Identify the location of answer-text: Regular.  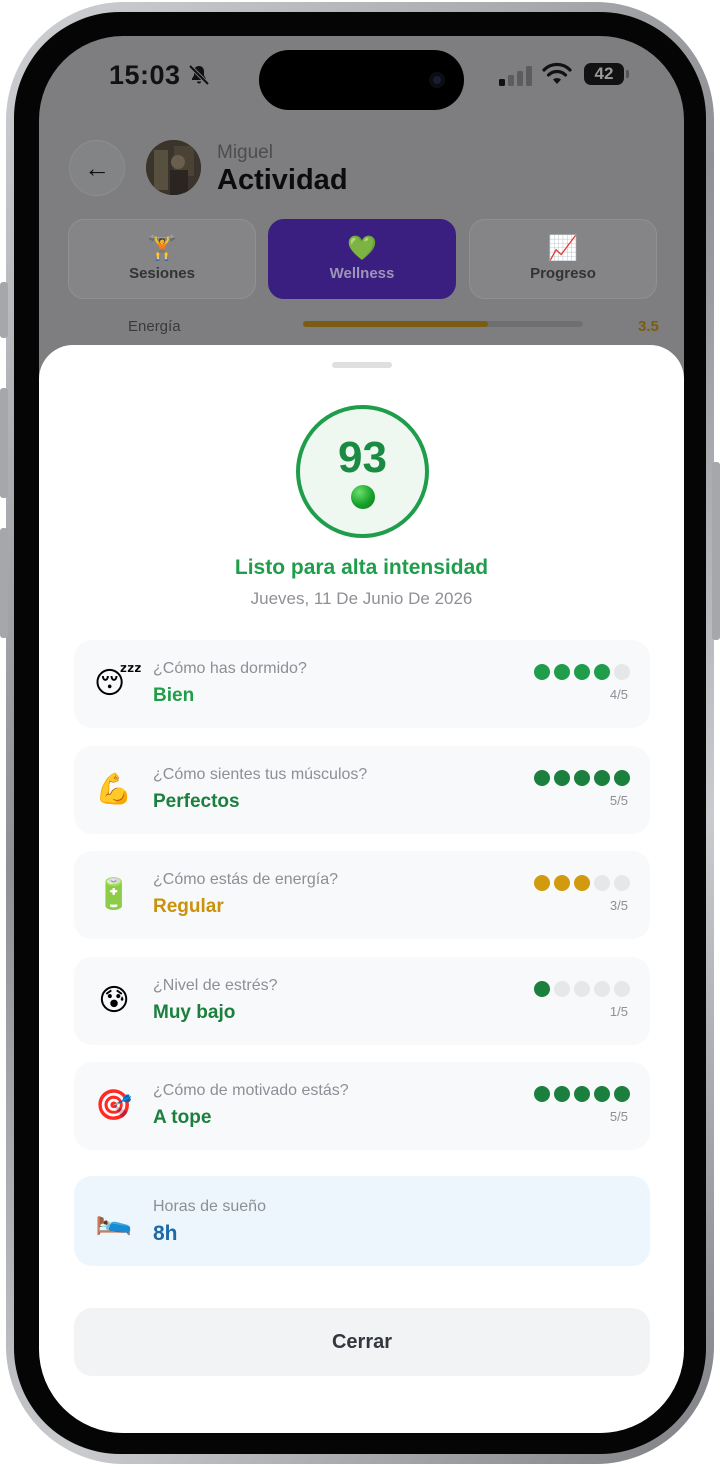
(188, 906).